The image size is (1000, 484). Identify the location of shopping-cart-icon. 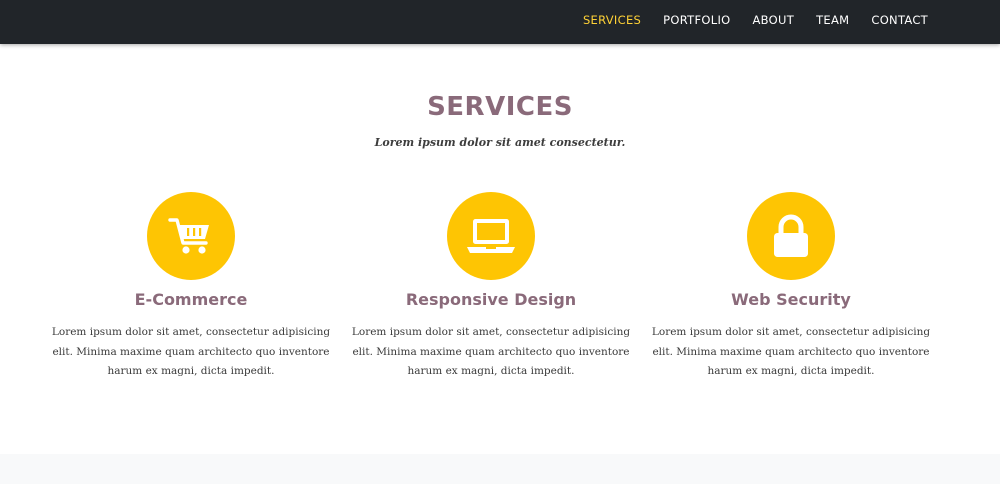
(188, 236).